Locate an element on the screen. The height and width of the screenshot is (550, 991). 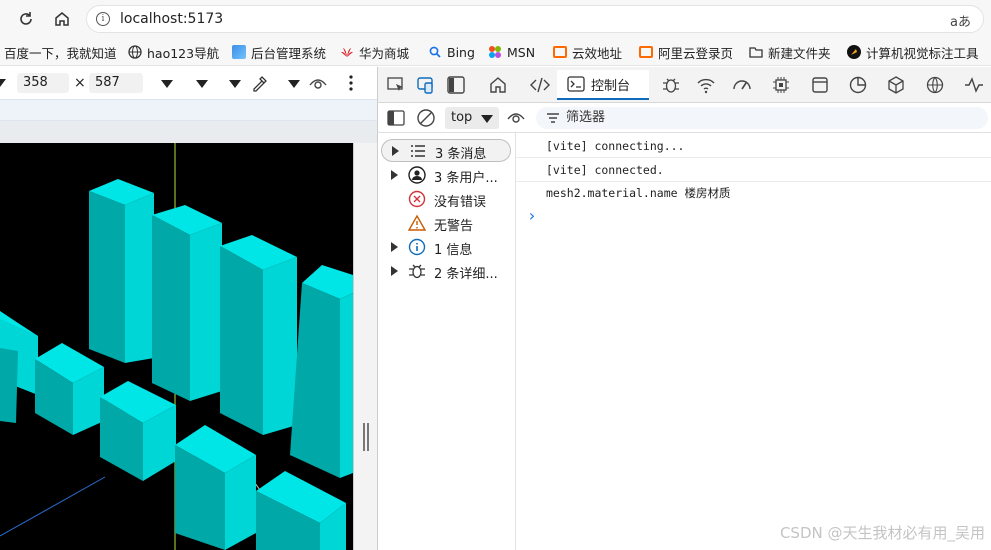
console-toolbar: top 筛选器 is located at coordinates (684, 118).